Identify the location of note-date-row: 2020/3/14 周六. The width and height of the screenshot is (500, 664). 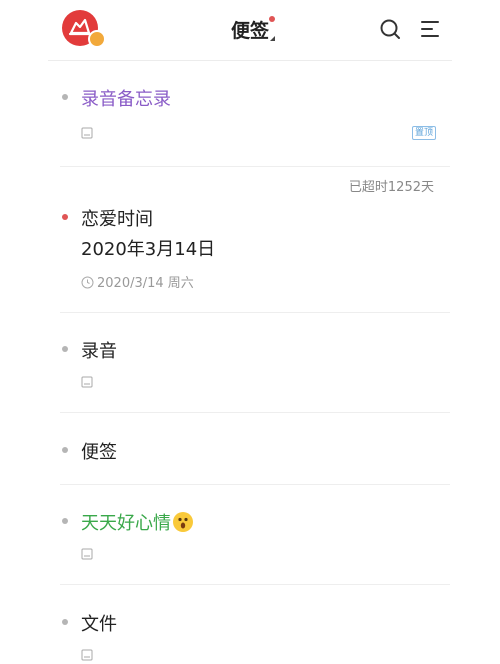
(137, 281).